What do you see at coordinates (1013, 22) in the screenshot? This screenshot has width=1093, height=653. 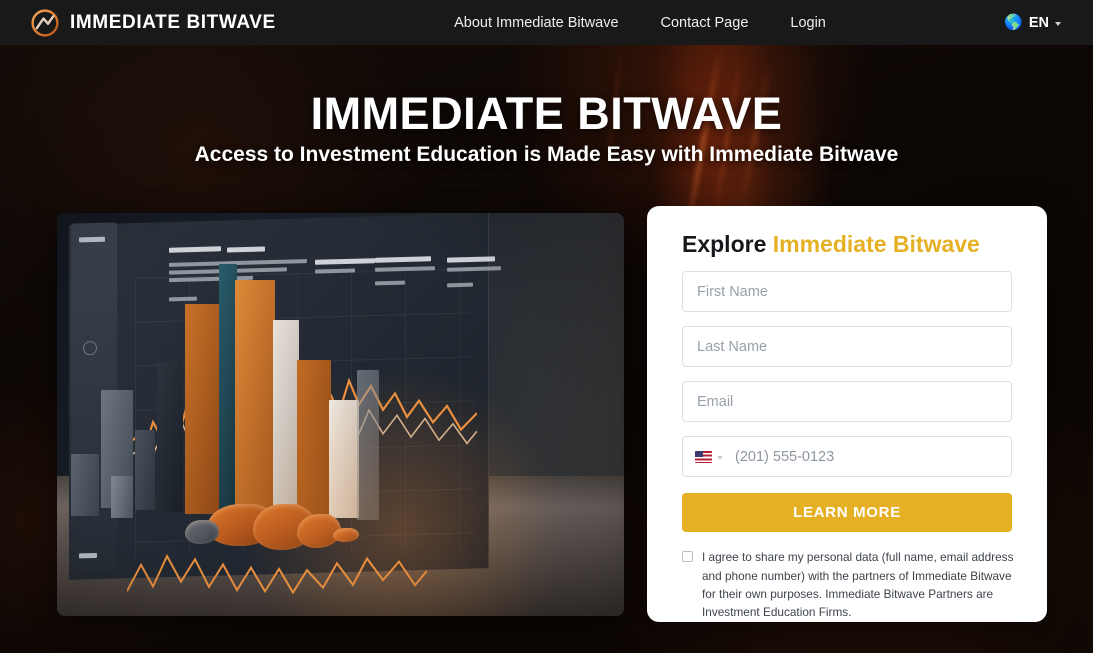 I see `globe-icon: 🌎` at bounding box center [1013, 22].